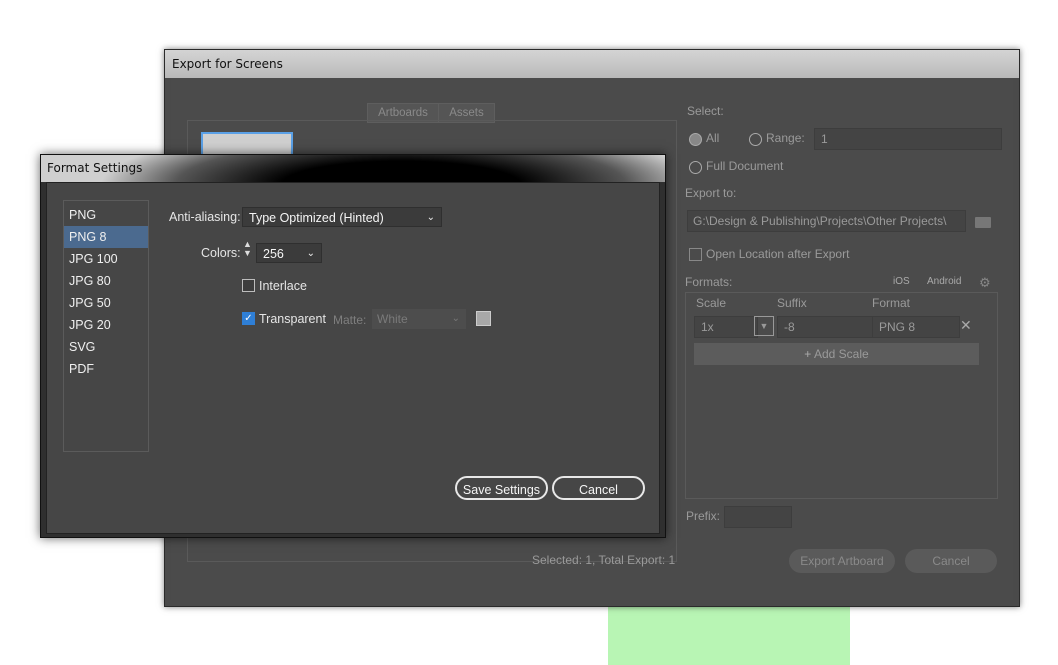 The height and width of the screenshot is (665, 1058). Describe the element at coordinates (316, 218) in the screenshot. I see `anti-aliasing-value: Type Optimized (Hinted)` at that location.